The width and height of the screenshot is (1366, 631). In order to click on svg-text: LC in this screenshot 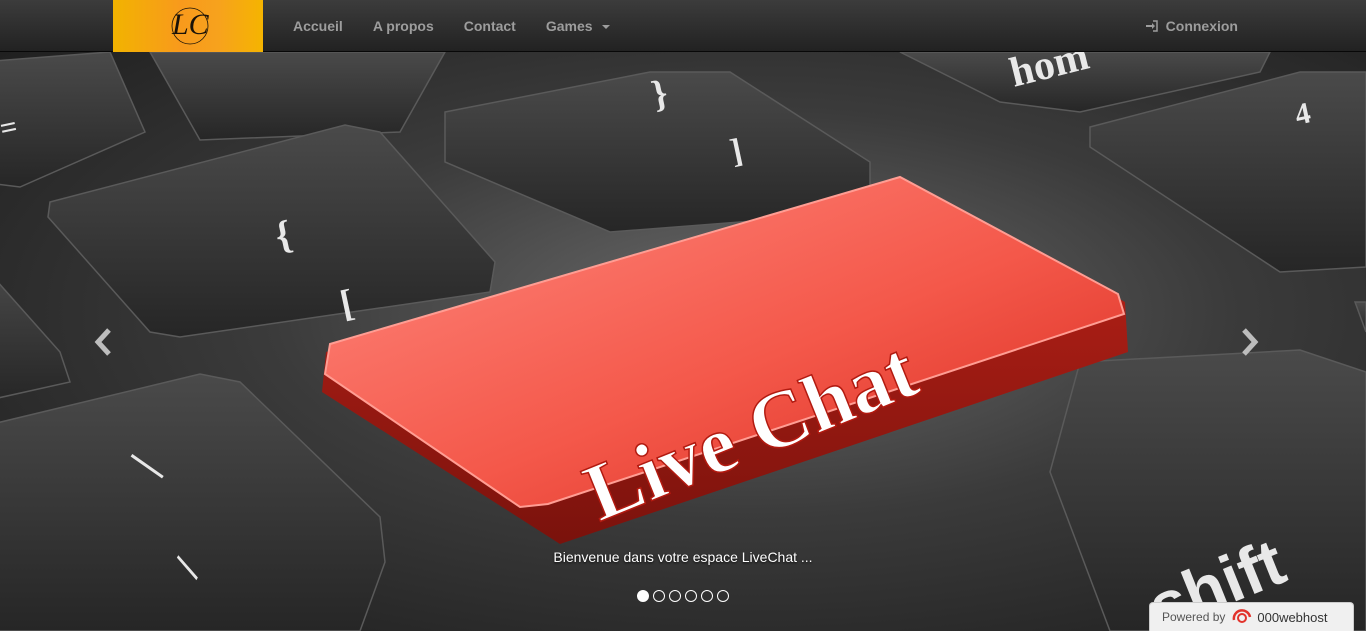, I will do `click(190, 24)`.